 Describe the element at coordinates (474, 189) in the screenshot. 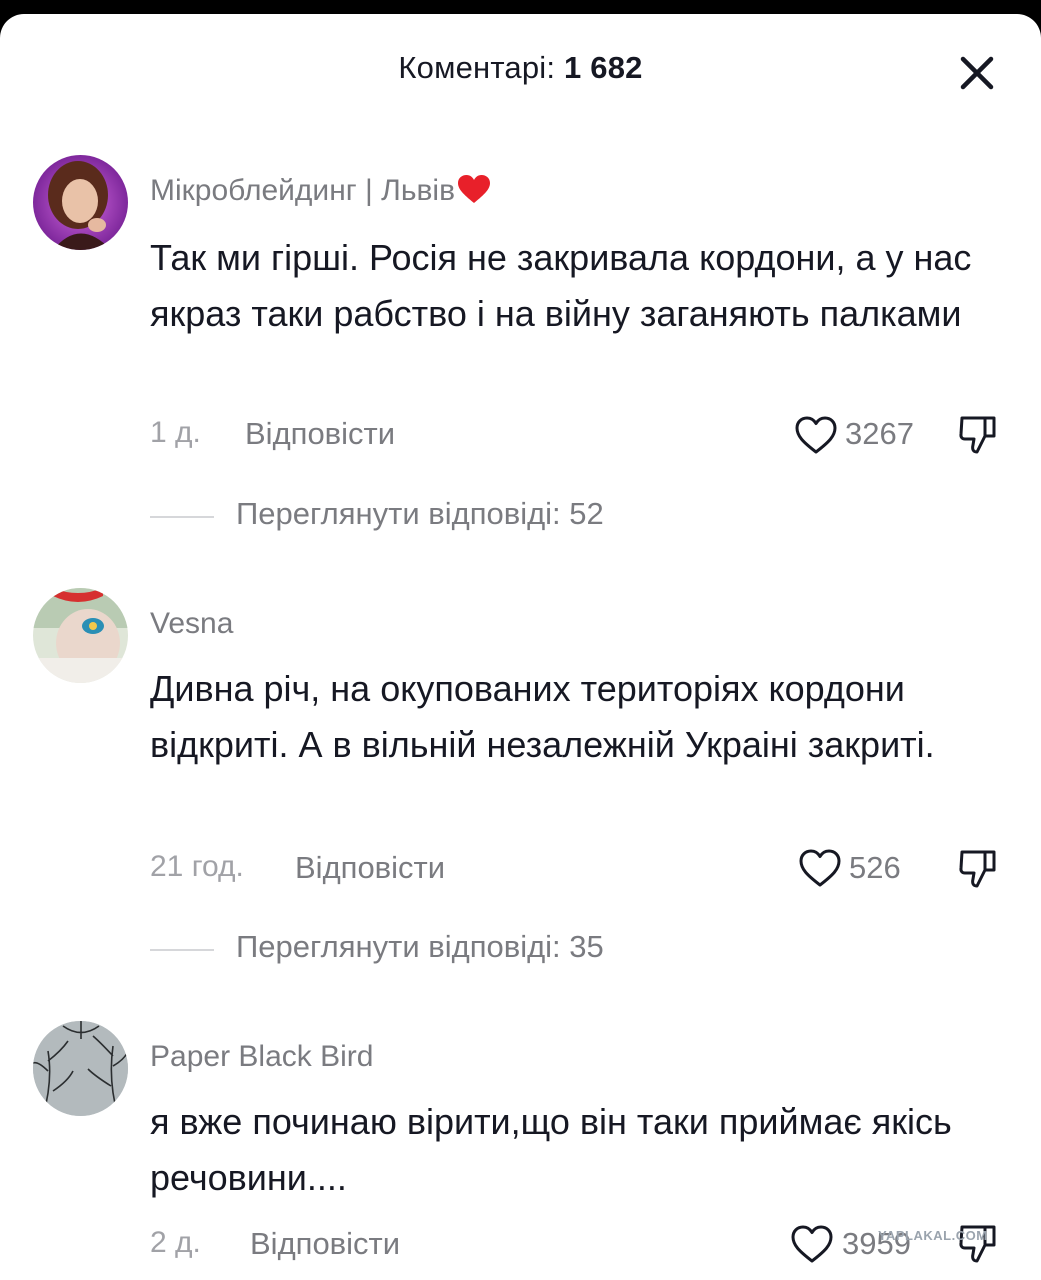

I see `red-heart-icon` at that location.